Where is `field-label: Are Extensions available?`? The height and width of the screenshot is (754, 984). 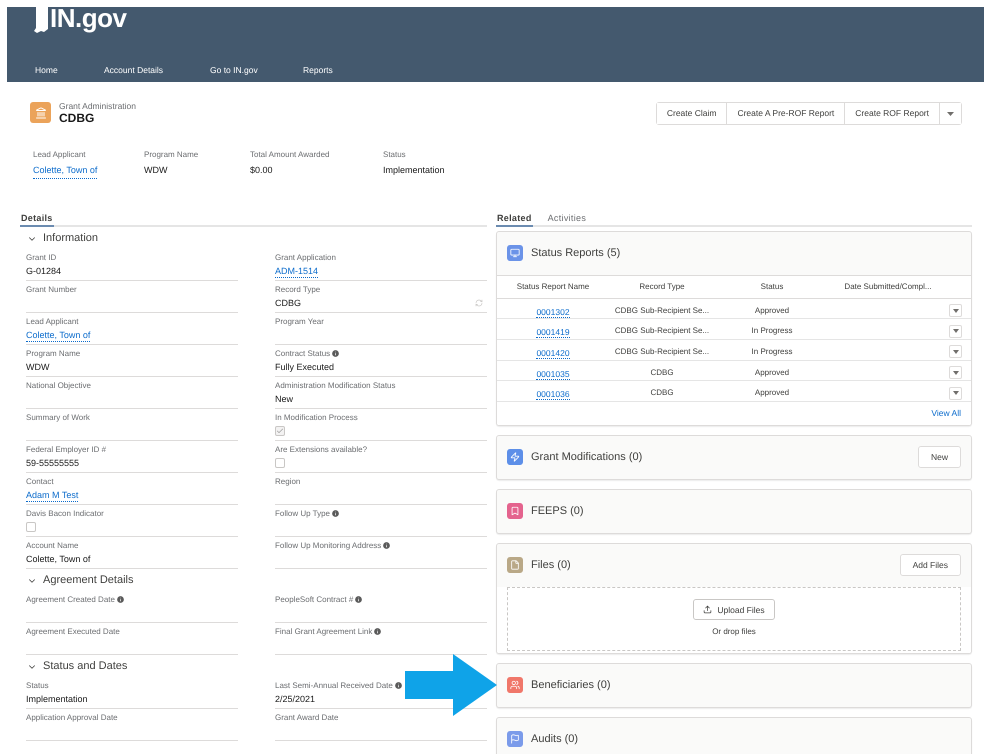
field-label: Are Extensions available? is located at coordinates (321, 449).